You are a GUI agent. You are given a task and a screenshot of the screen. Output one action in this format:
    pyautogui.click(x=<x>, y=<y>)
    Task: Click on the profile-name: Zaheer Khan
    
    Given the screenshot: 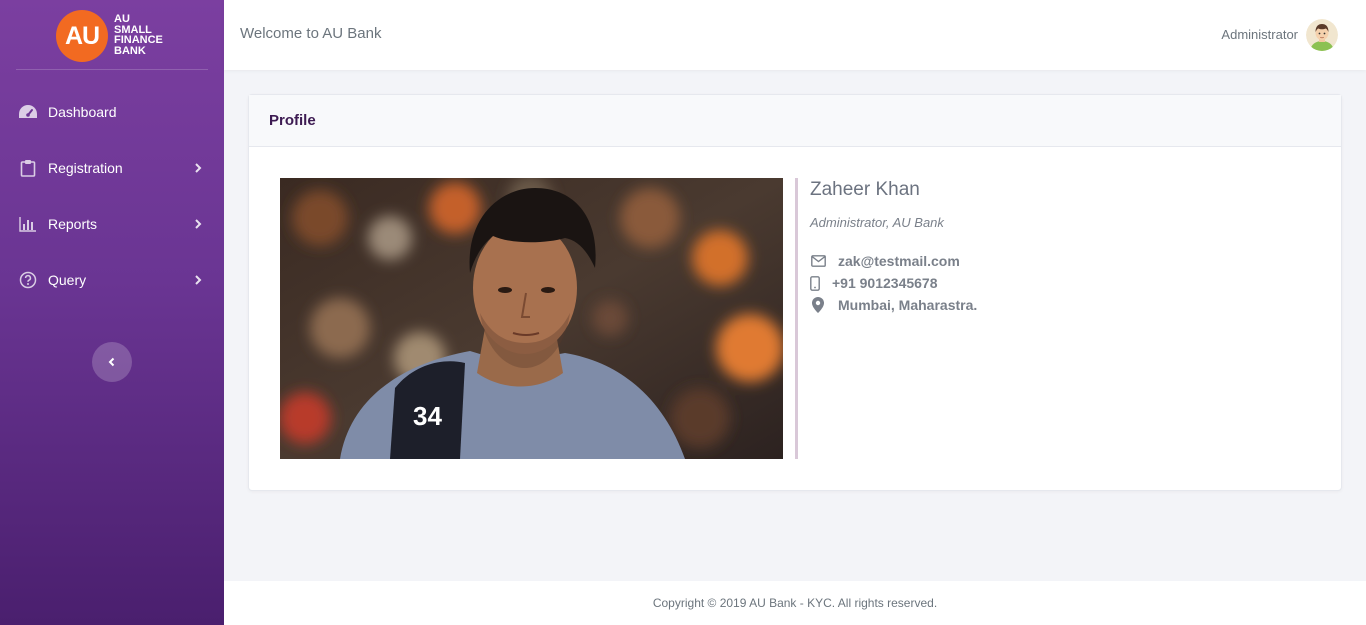 What is the action you would take?
    pyautogui.click(x=865, y=189)
    